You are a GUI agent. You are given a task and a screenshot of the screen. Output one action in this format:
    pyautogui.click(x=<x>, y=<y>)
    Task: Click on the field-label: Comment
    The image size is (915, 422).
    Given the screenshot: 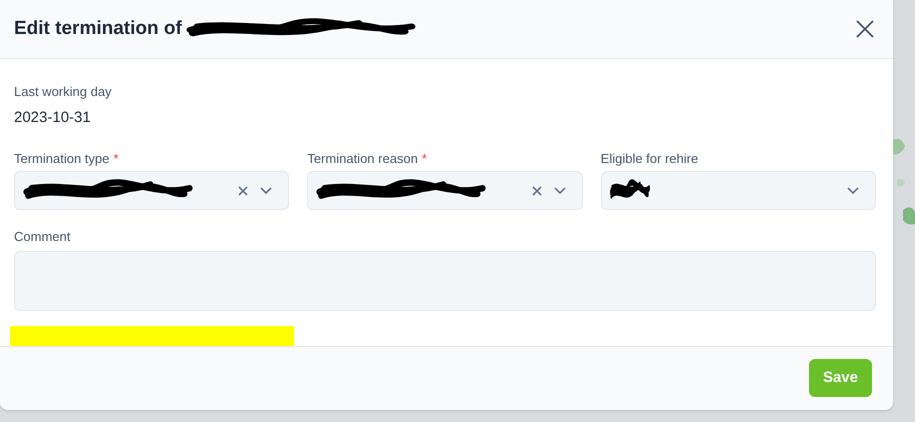 What is the action you would take?
    pyautogui.click(x=43, y=237)
    